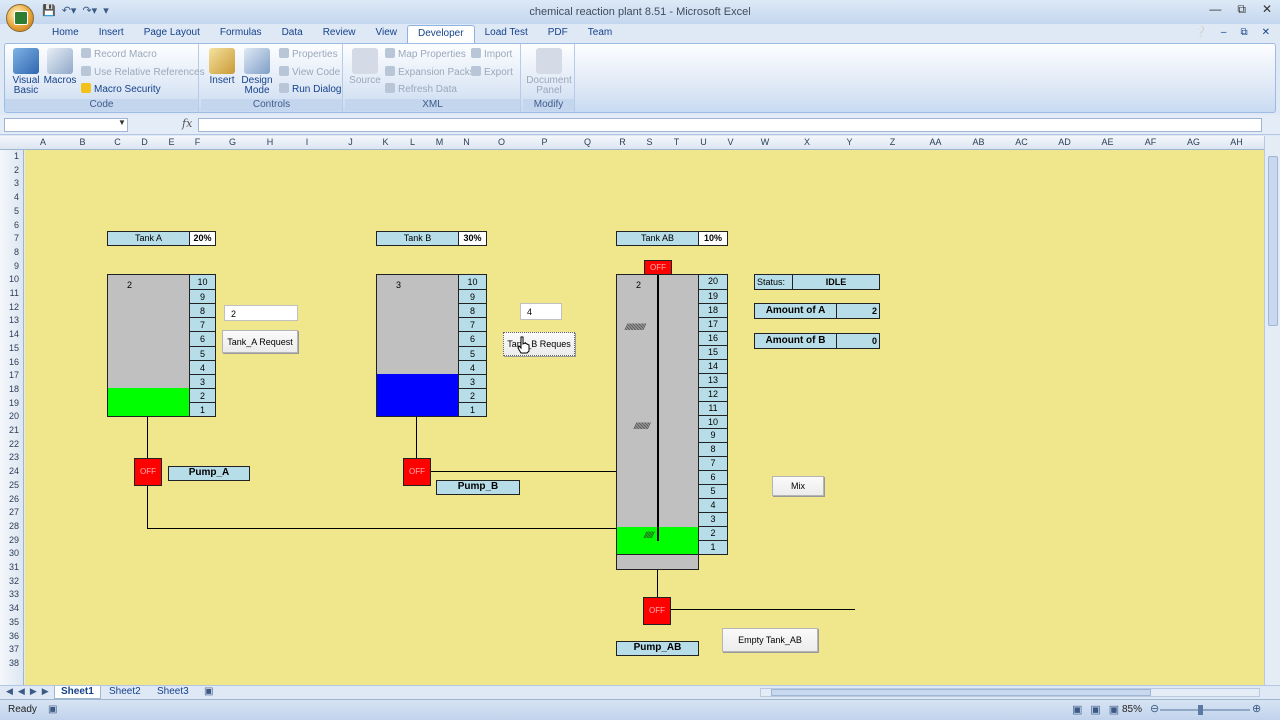  I want to click on tab-insert: Insert, so click(111, 34).